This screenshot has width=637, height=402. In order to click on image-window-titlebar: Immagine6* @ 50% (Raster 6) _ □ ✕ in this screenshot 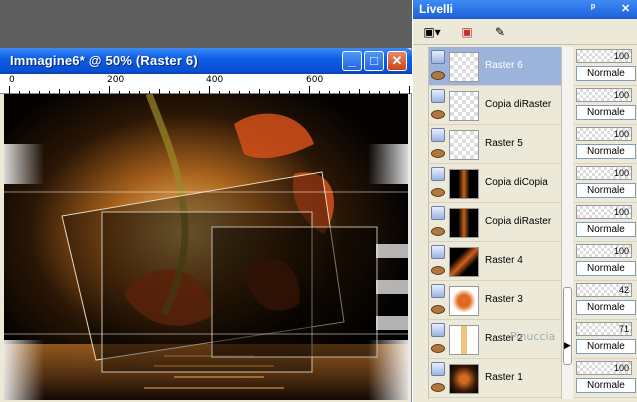, I will do `click(206, 61)`.